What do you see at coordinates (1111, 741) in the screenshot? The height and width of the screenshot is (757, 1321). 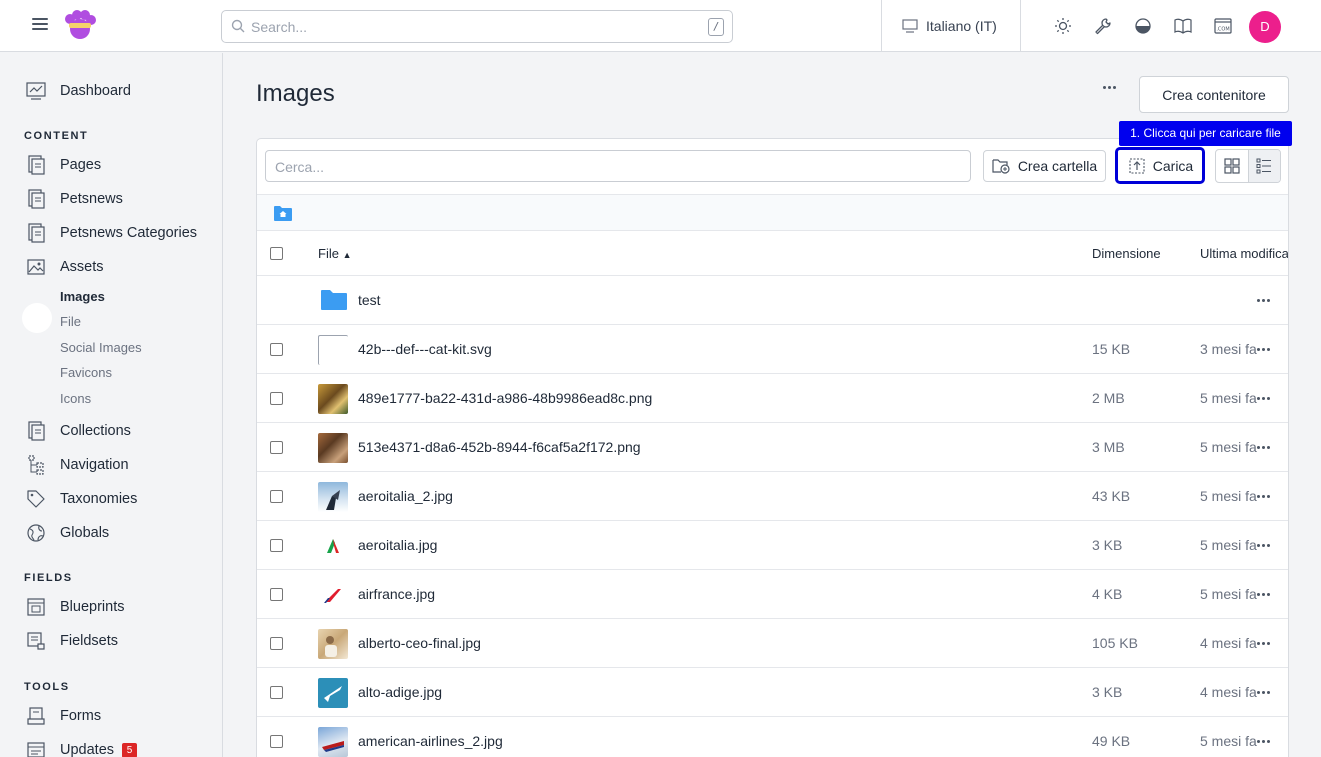 I see `file-size: 49 KB` at bounding box center [1111, 741].